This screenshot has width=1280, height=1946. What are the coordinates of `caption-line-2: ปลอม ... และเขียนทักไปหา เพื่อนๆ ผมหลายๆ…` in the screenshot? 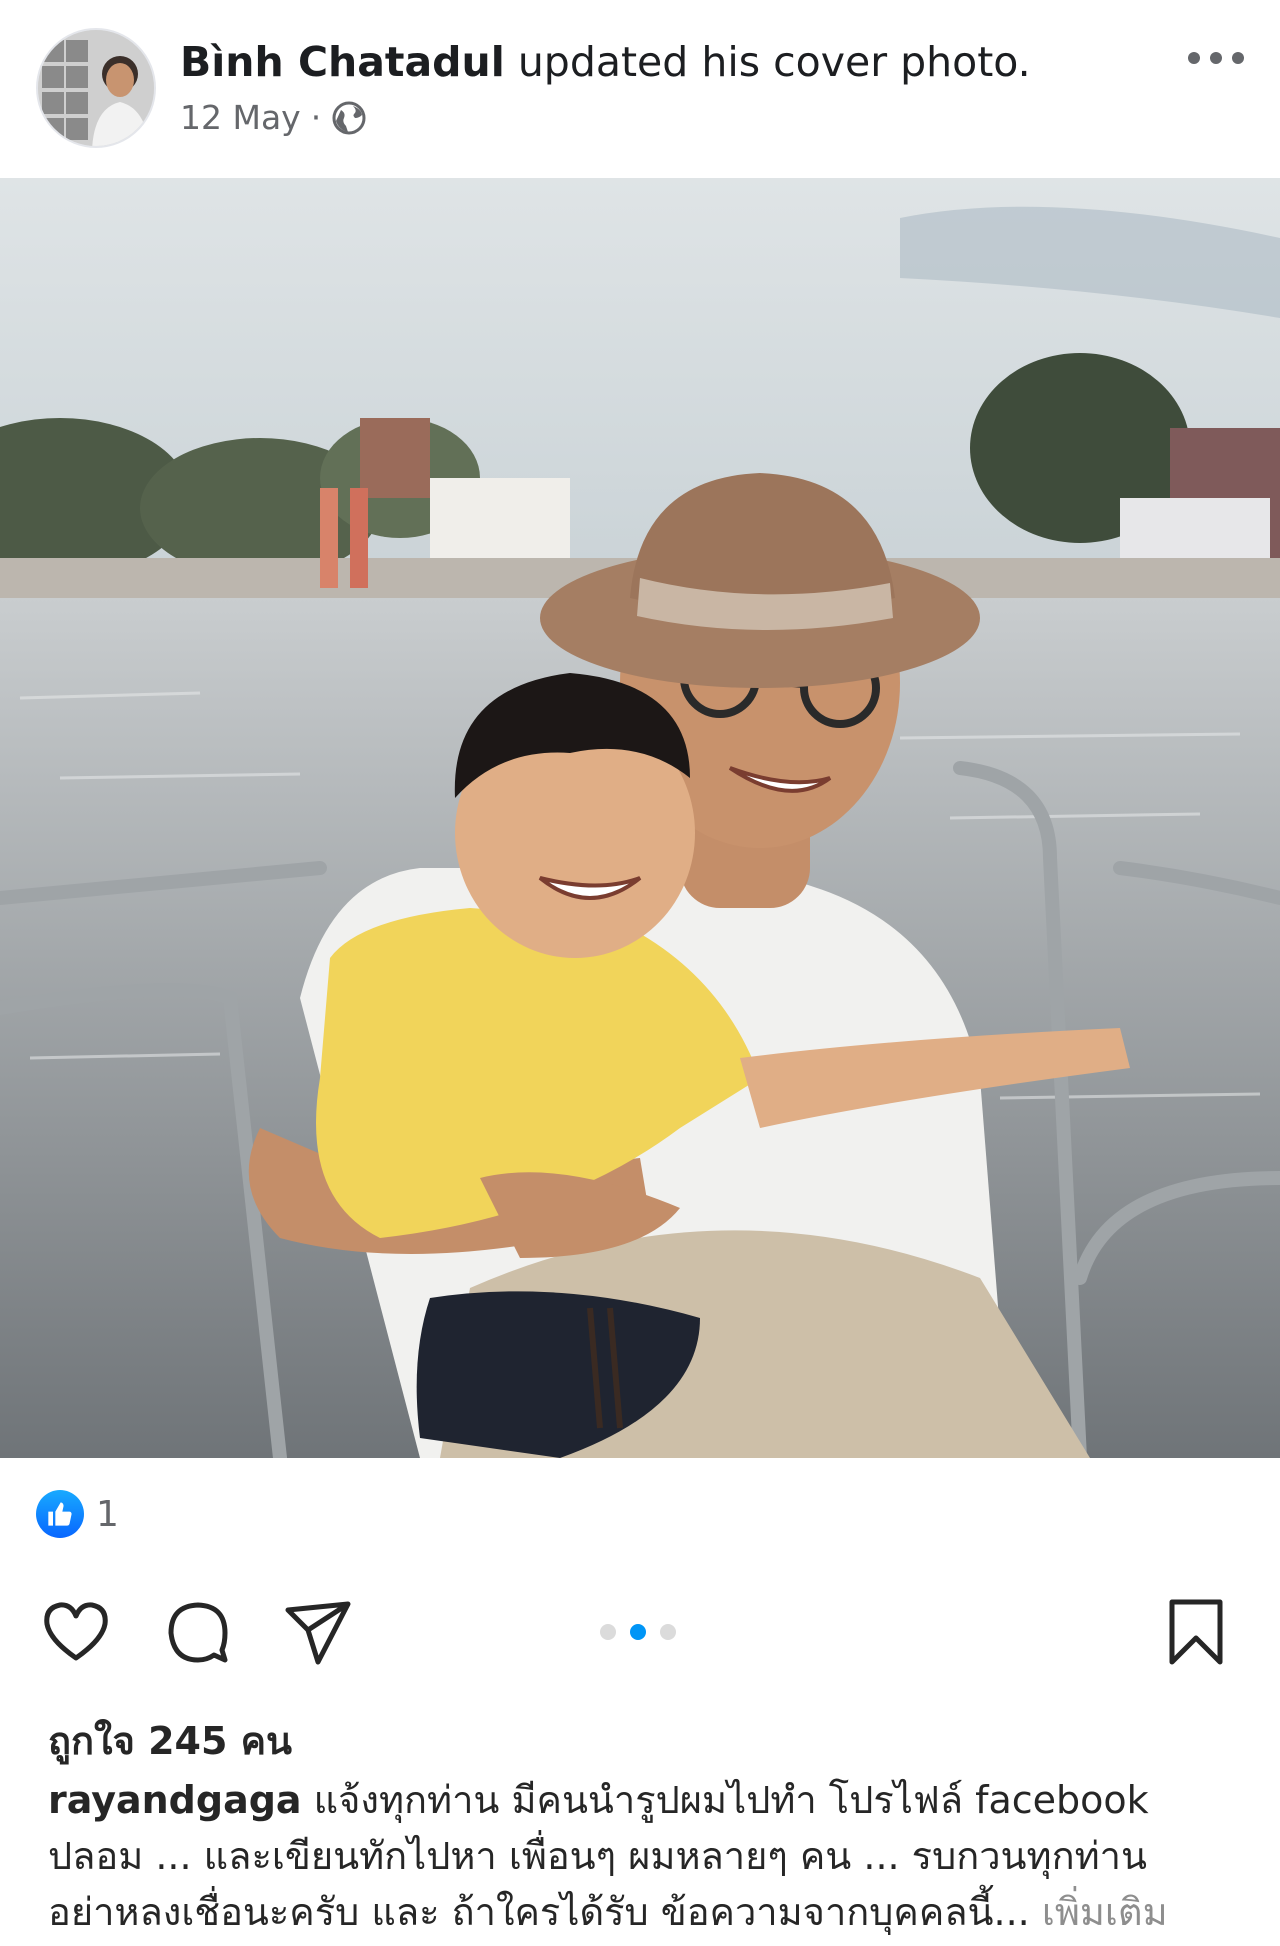 It's located at (597, 1856).